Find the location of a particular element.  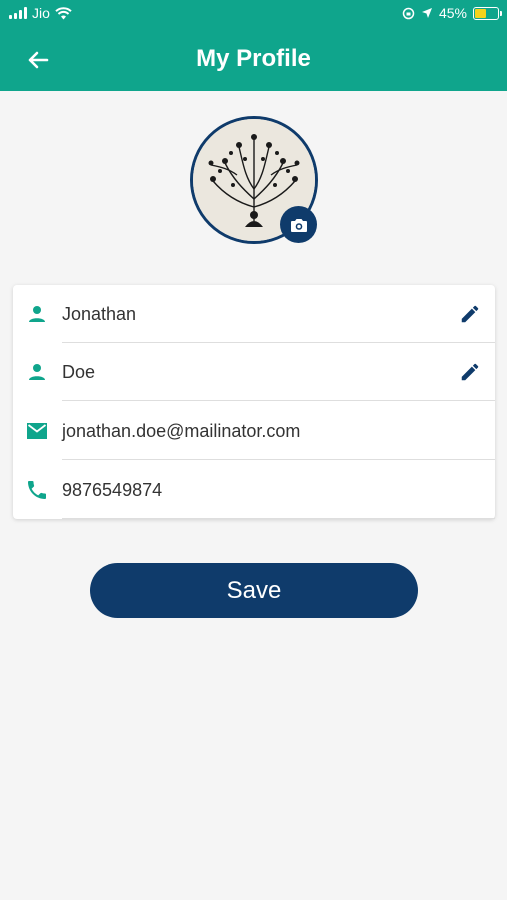

last-name-row: Doe is located at coordinates (254, 372).